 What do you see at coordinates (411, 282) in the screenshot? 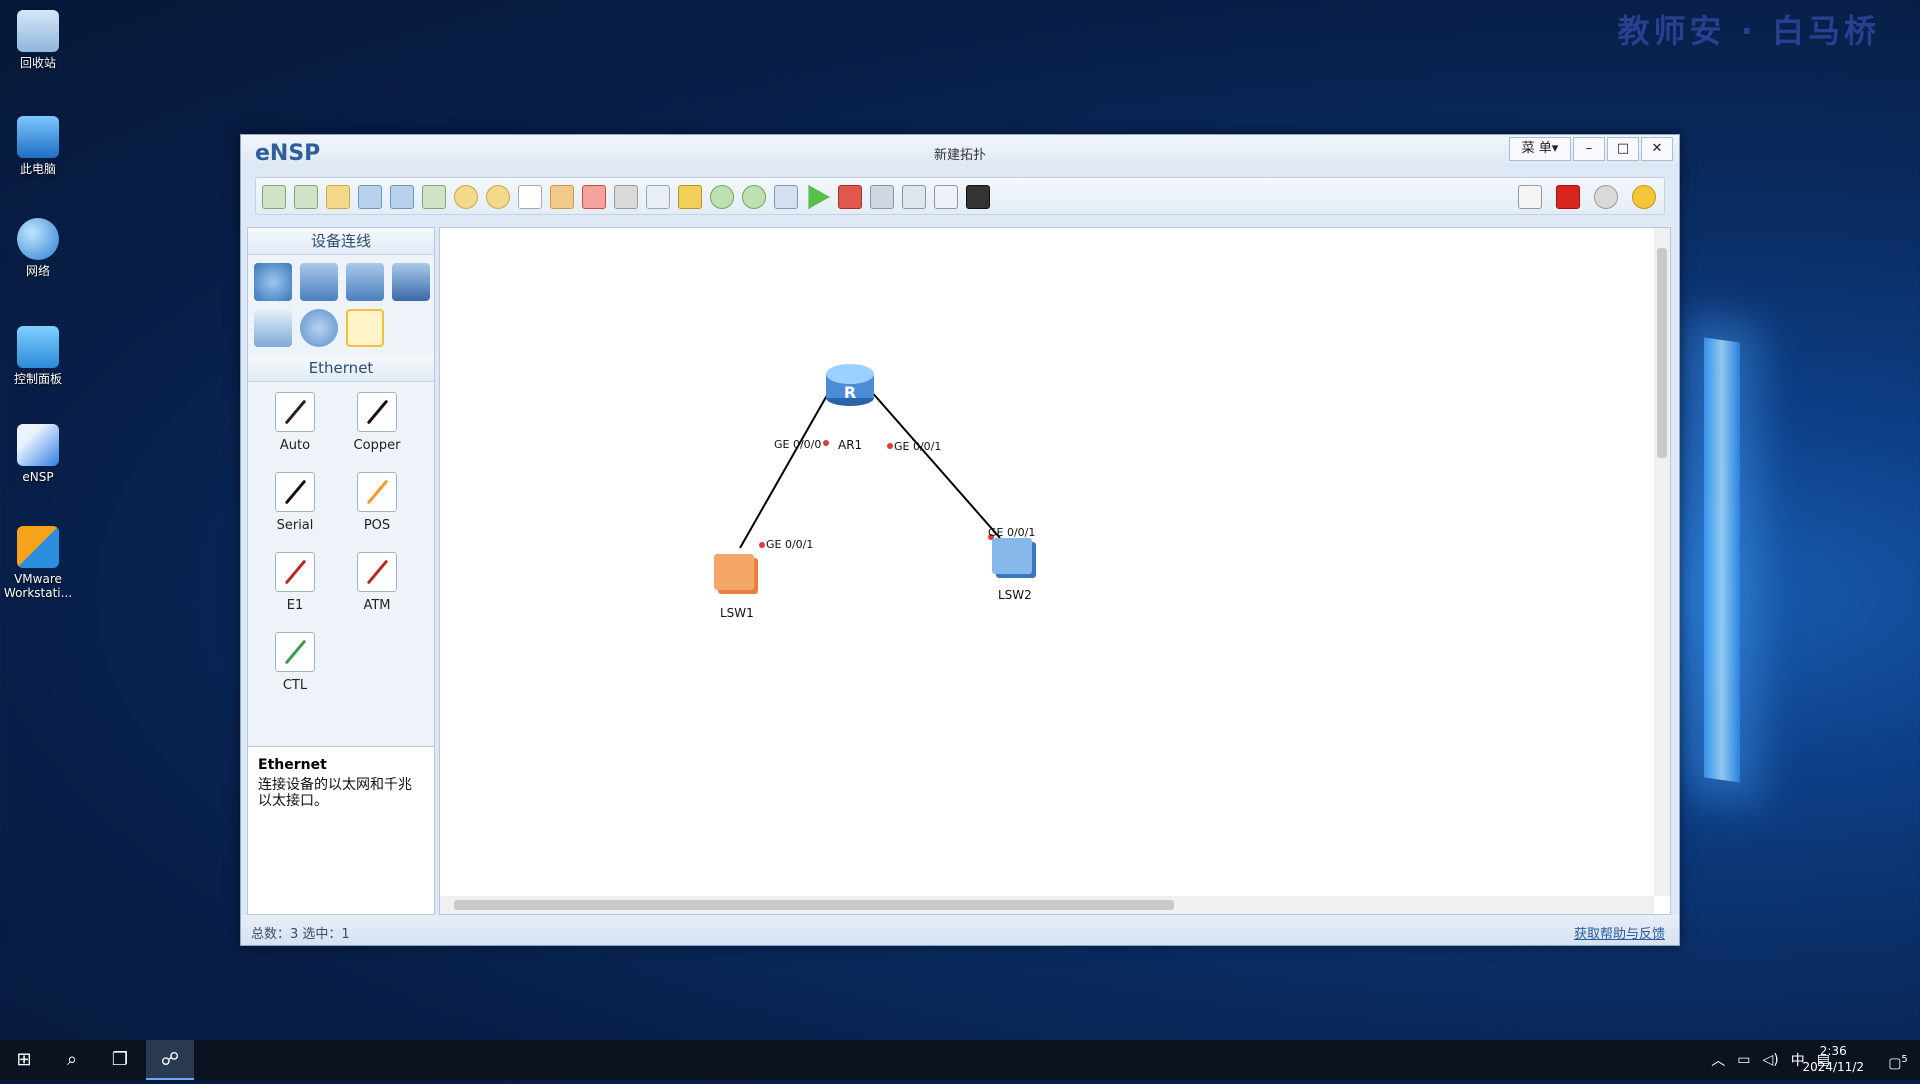
I see `firewall-category-icon` at bounding box center [411, 282].